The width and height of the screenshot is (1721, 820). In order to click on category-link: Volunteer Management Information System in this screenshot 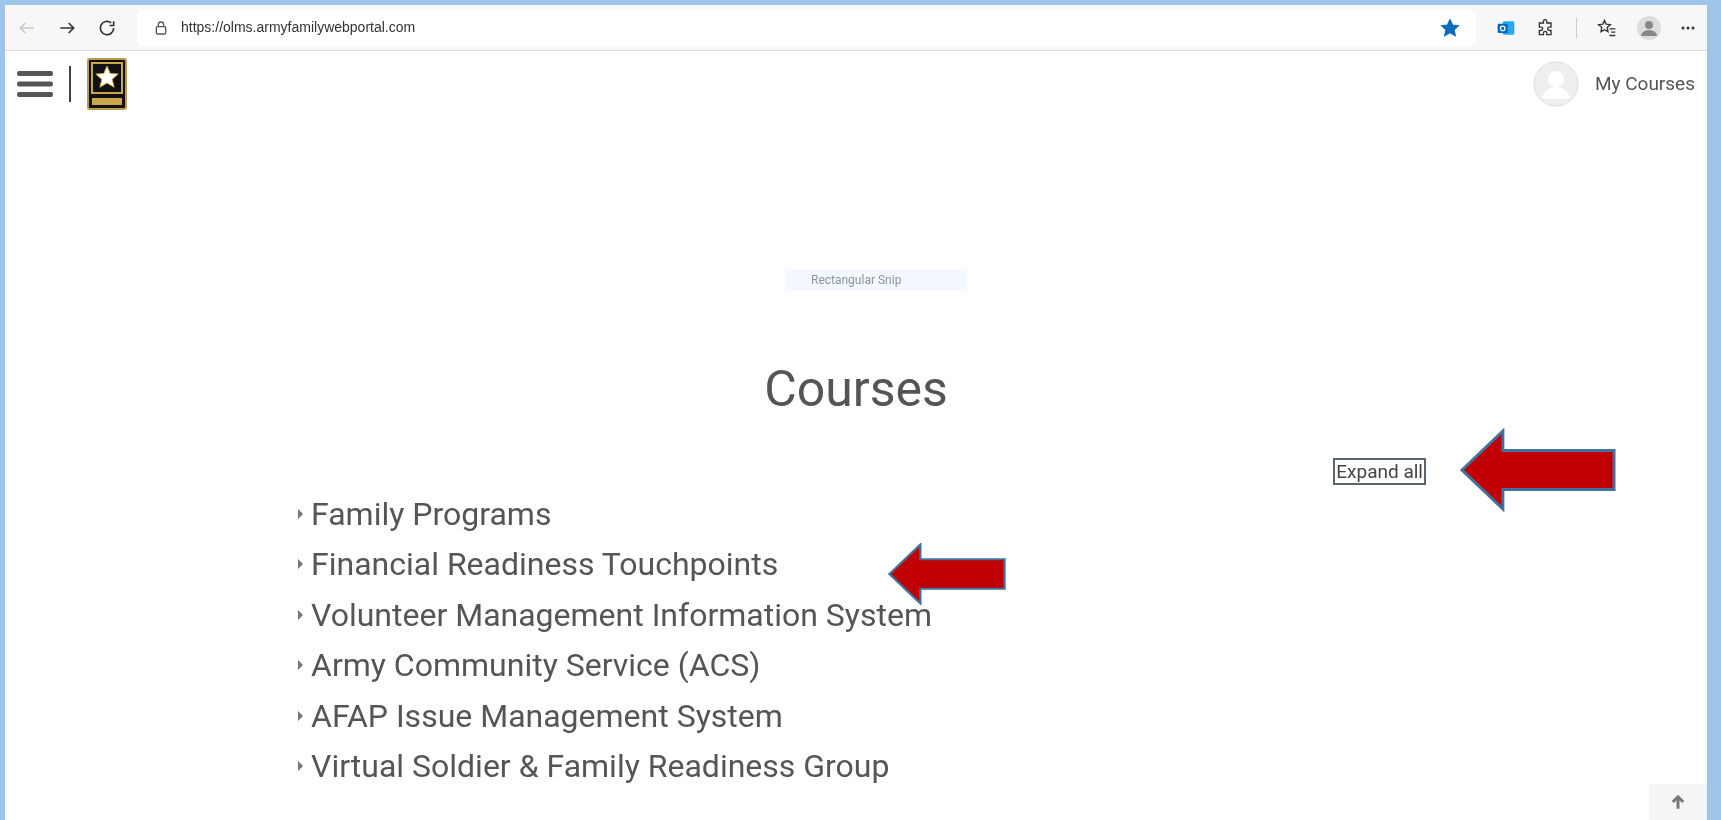, I will do `click(1002, 614)`.